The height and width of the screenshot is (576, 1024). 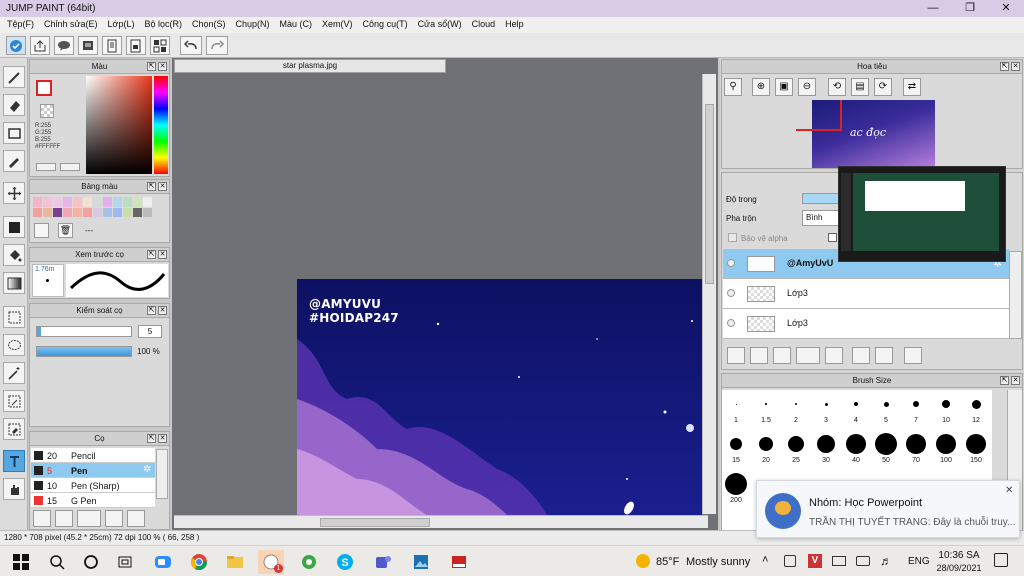 What do you see at coordinates (375, 522) in the screenshot?
I see `horizontal-scroll-thumb` at bounding box center [375, 522].